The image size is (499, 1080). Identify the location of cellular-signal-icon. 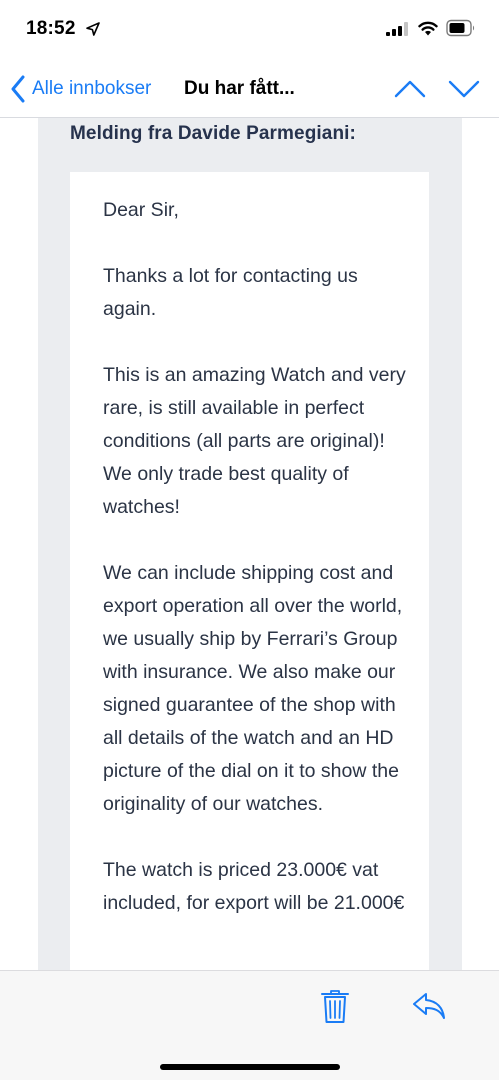
(397, 29).